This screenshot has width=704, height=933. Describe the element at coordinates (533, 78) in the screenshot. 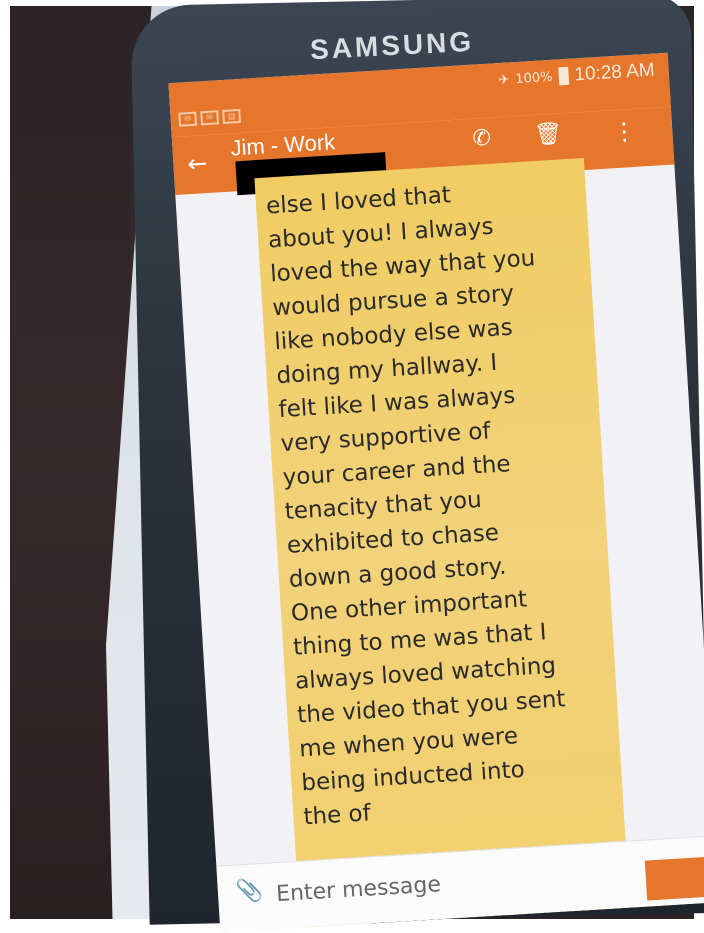

I see `battery-percent: 100%` at that location.